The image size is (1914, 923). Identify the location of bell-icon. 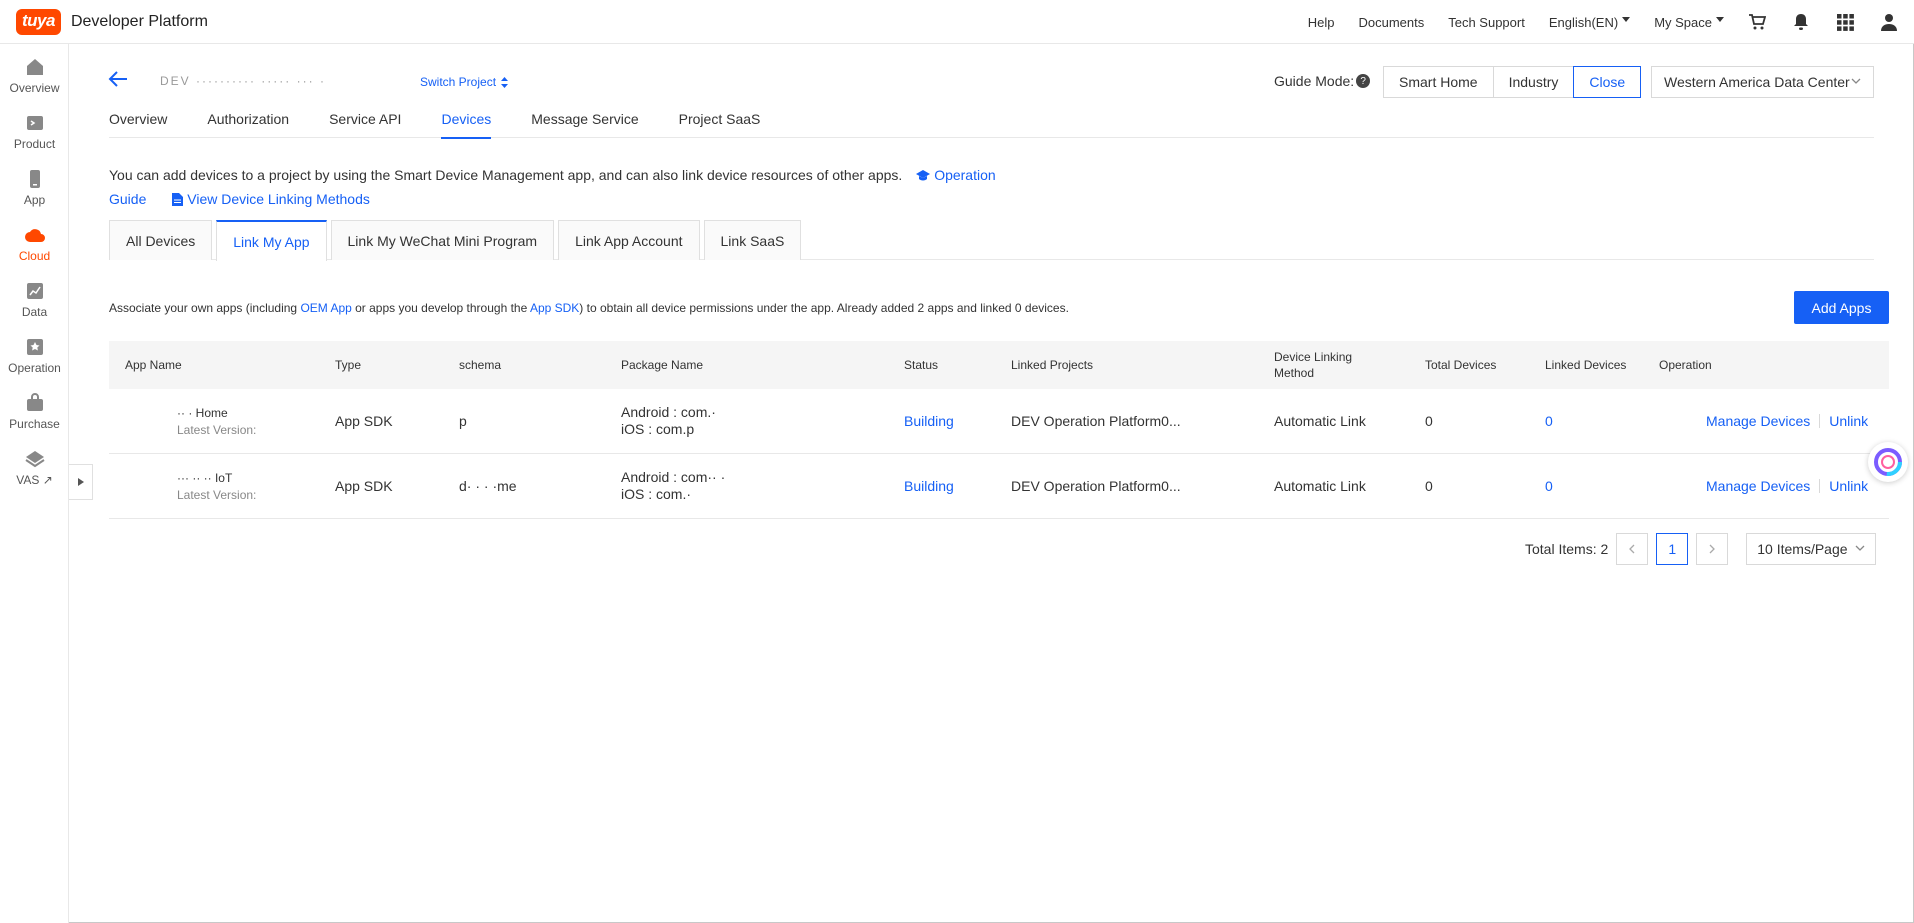
(1801, 22).